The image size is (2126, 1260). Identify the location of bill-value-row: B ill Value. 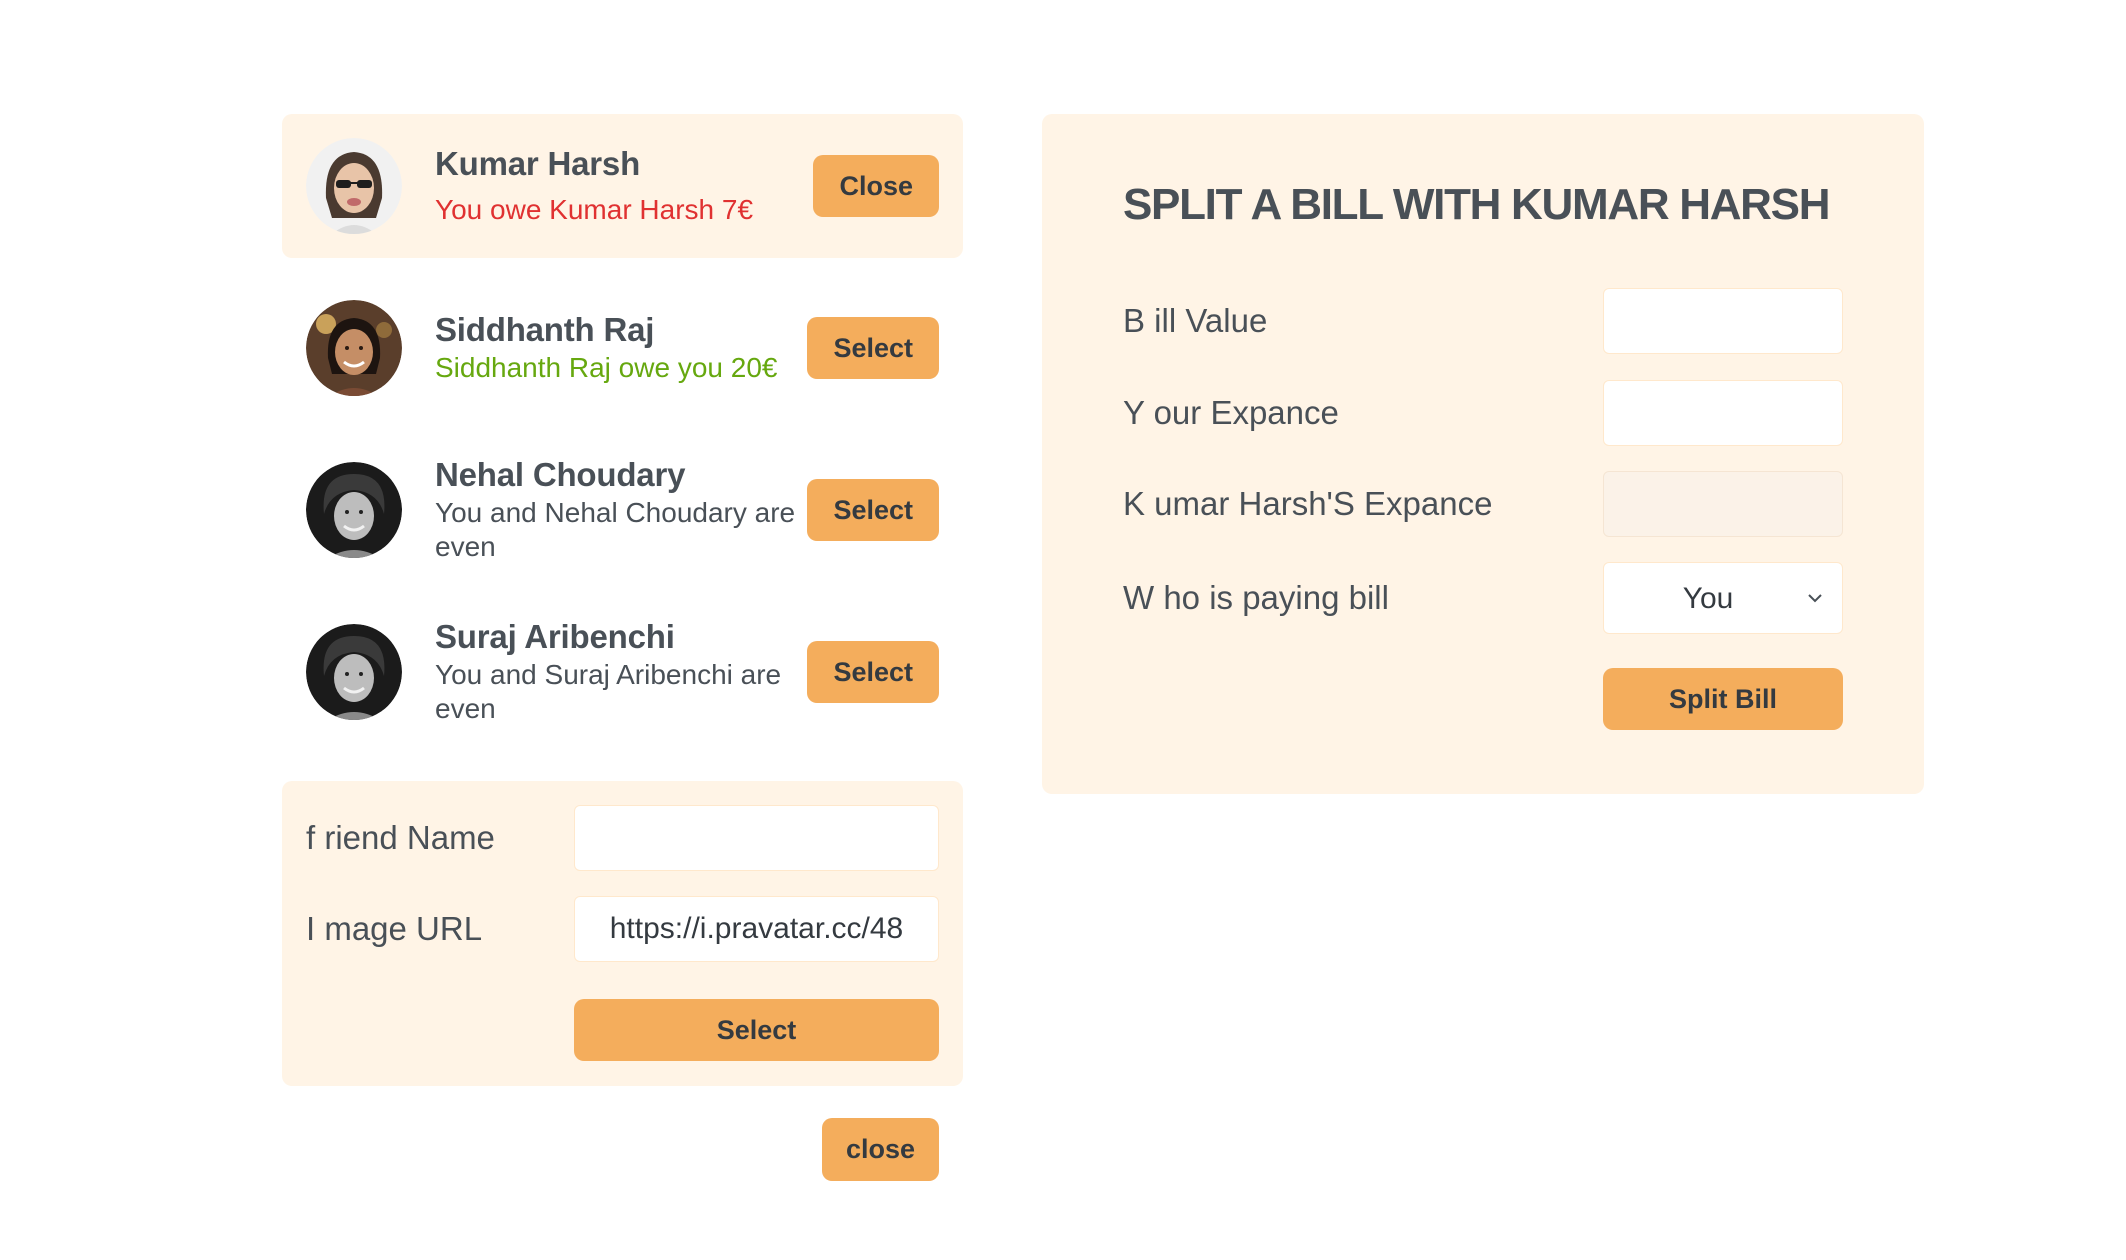
(1483, 321).